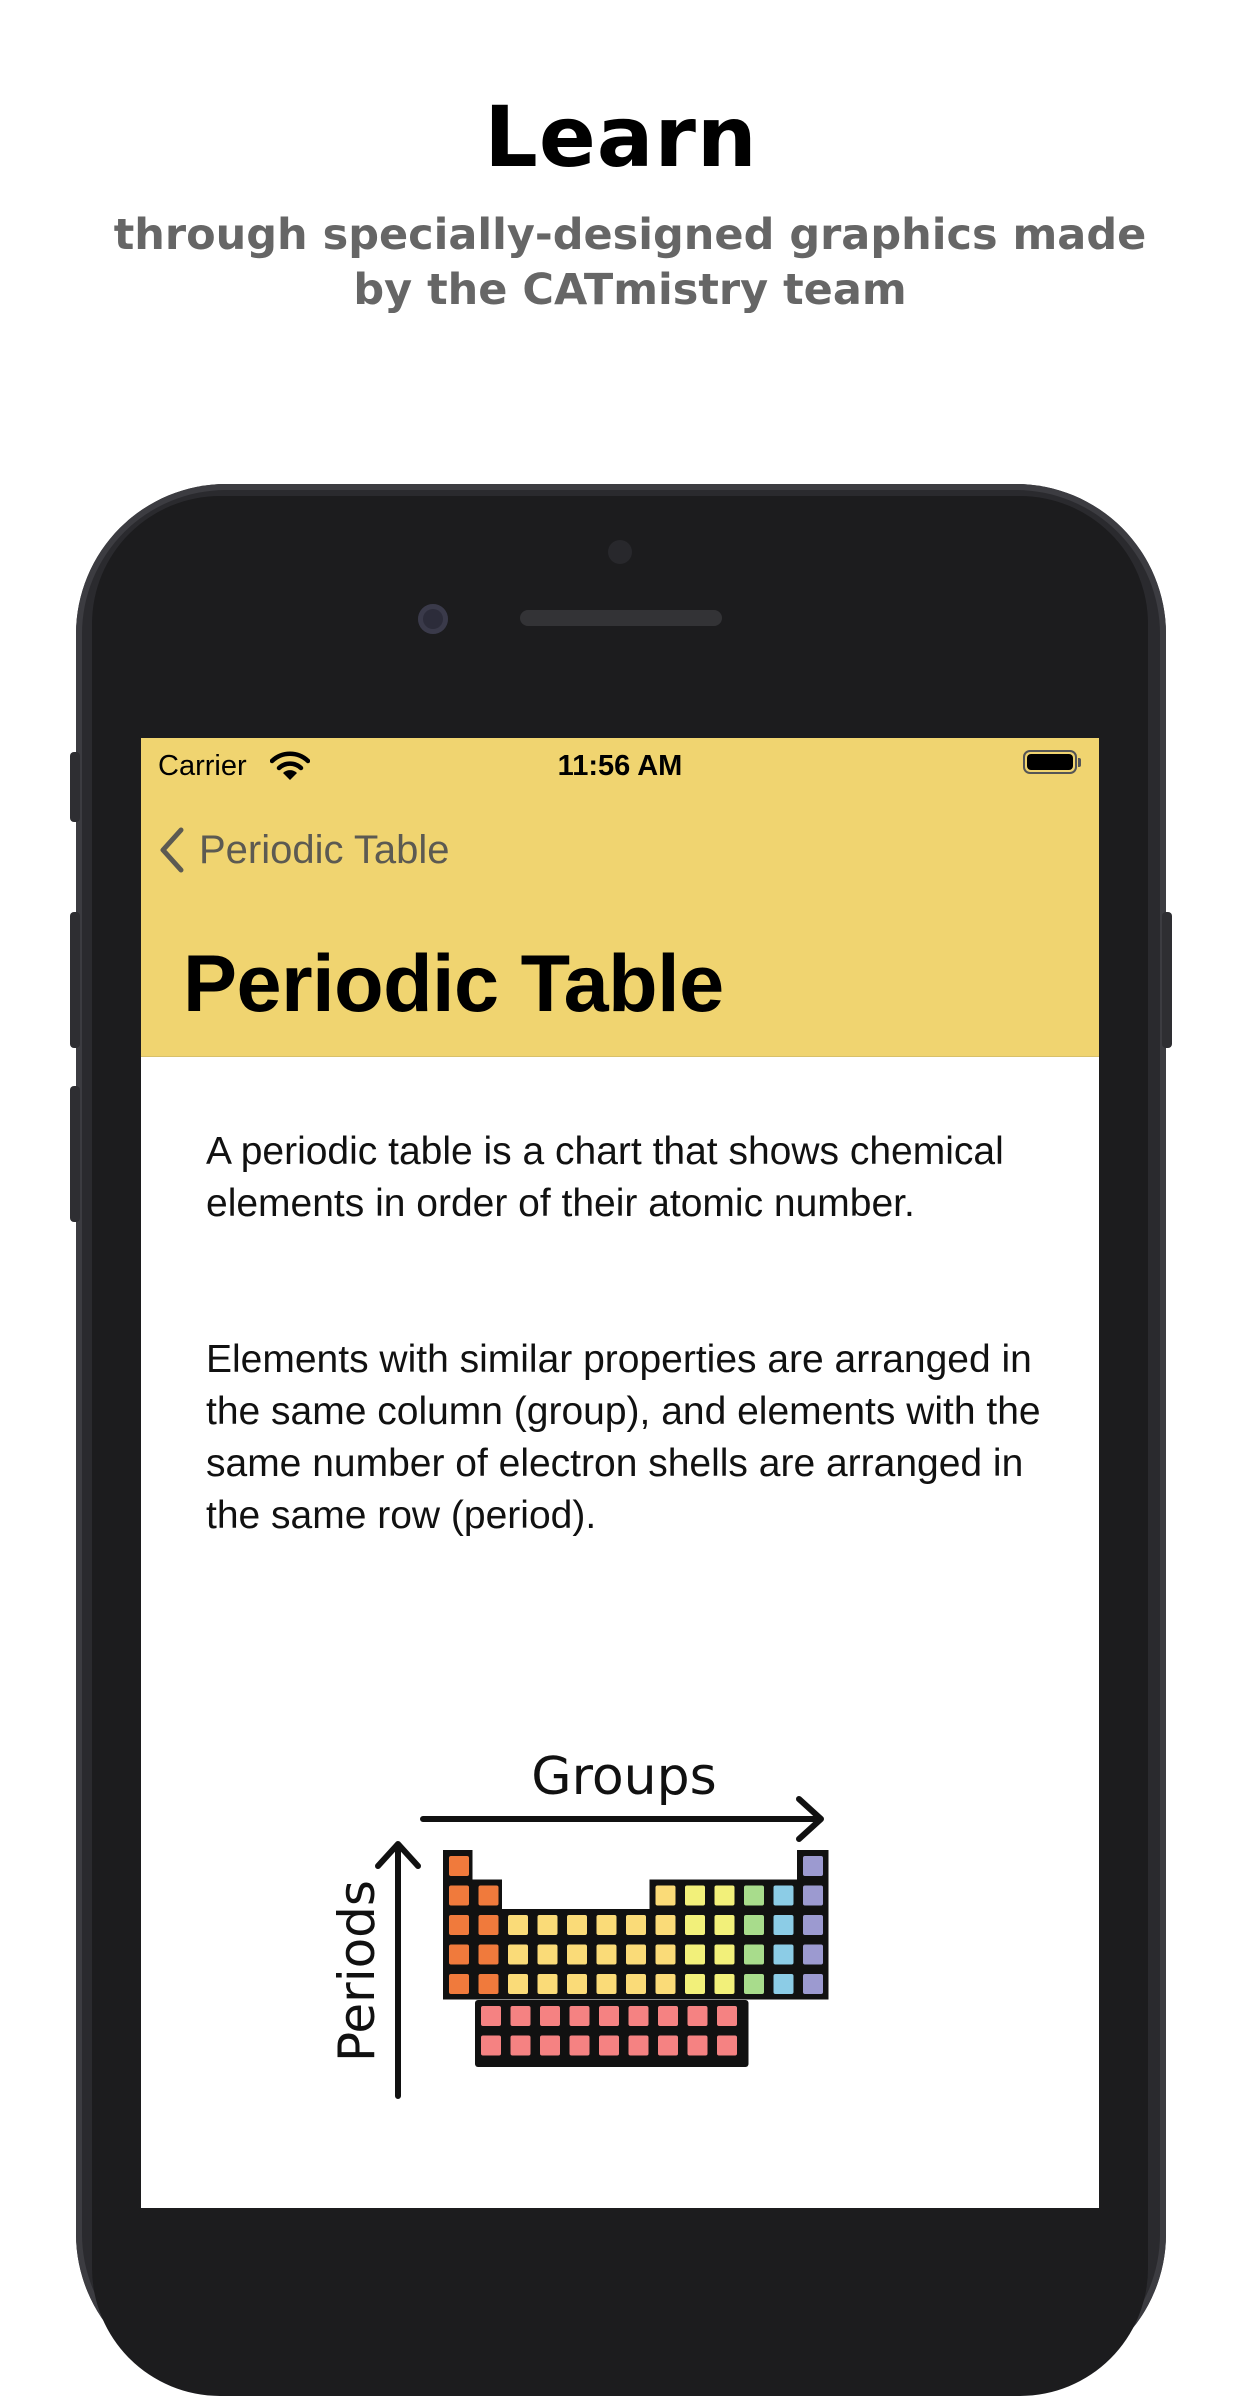 The width and height of the screenshot is (1242, 2396). What do you see at coordinates (621, 137) in the screenshot?
I see `promo-title: Learn` at bounding box center [621, 137].